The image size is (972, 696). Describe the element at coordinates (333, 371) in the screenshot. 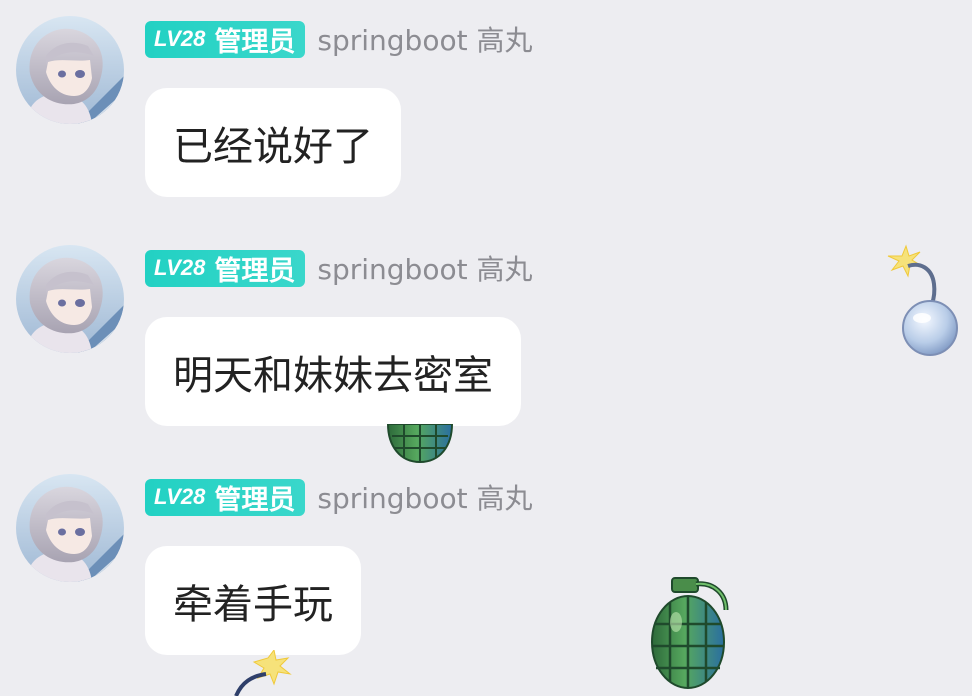

I see `message-bubble: 明天和妹妹去密室` at that location.